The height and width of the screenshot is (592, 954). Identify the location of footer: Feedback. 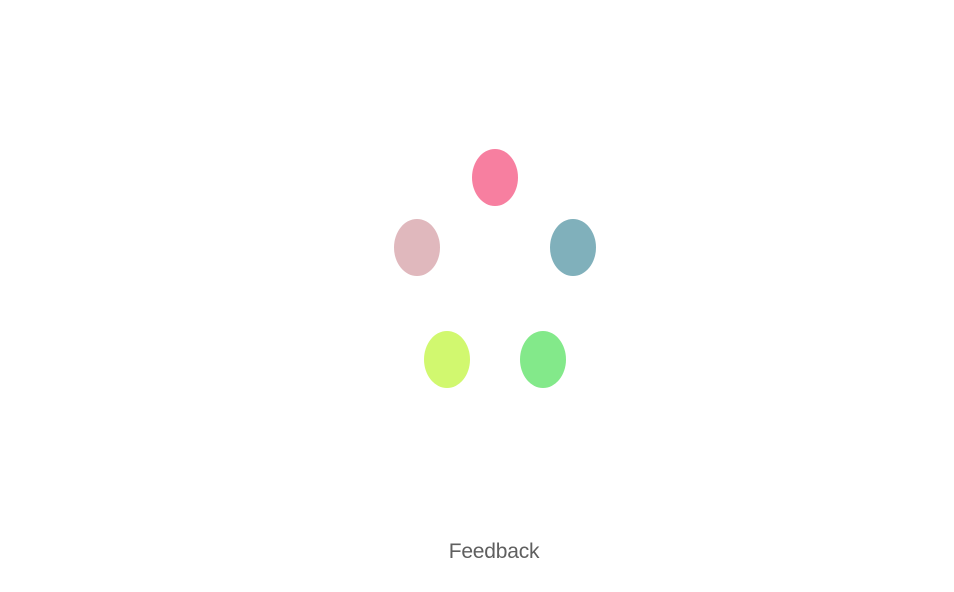
(477, 552).